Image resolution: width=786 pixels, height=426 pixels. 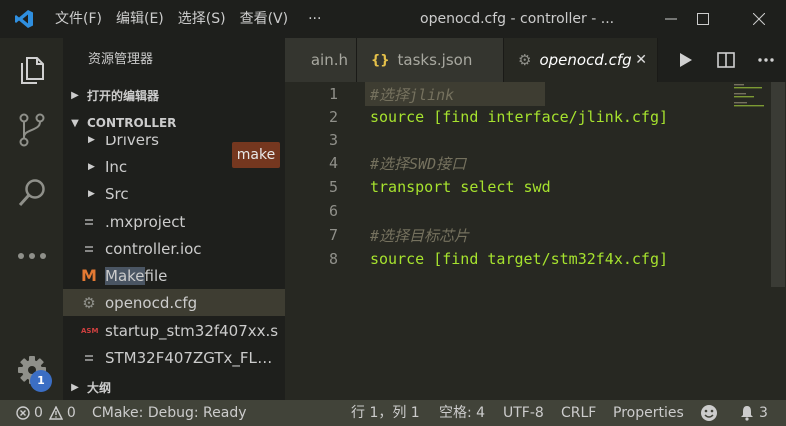 I want to click on indentation: 空格: 4, so click(x=462, y=413).